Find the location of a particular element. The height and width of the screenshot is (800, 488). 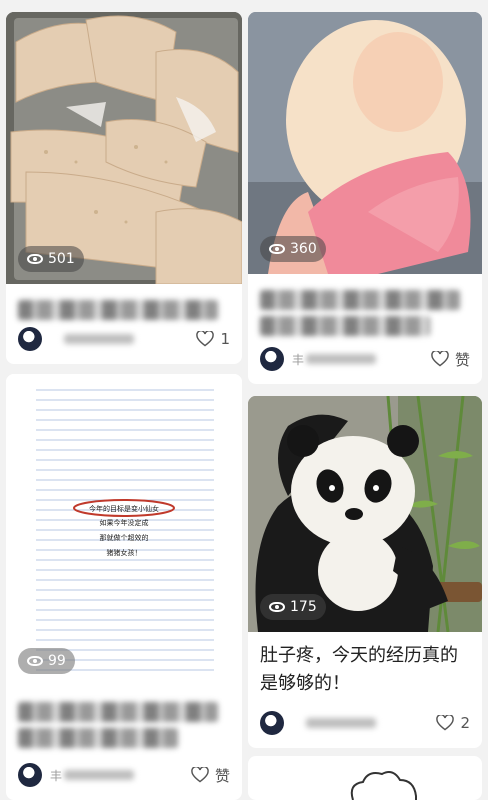

note-title: 肚子疼，今天的经历真的是够够的！ is located at coordinates (365, 665).